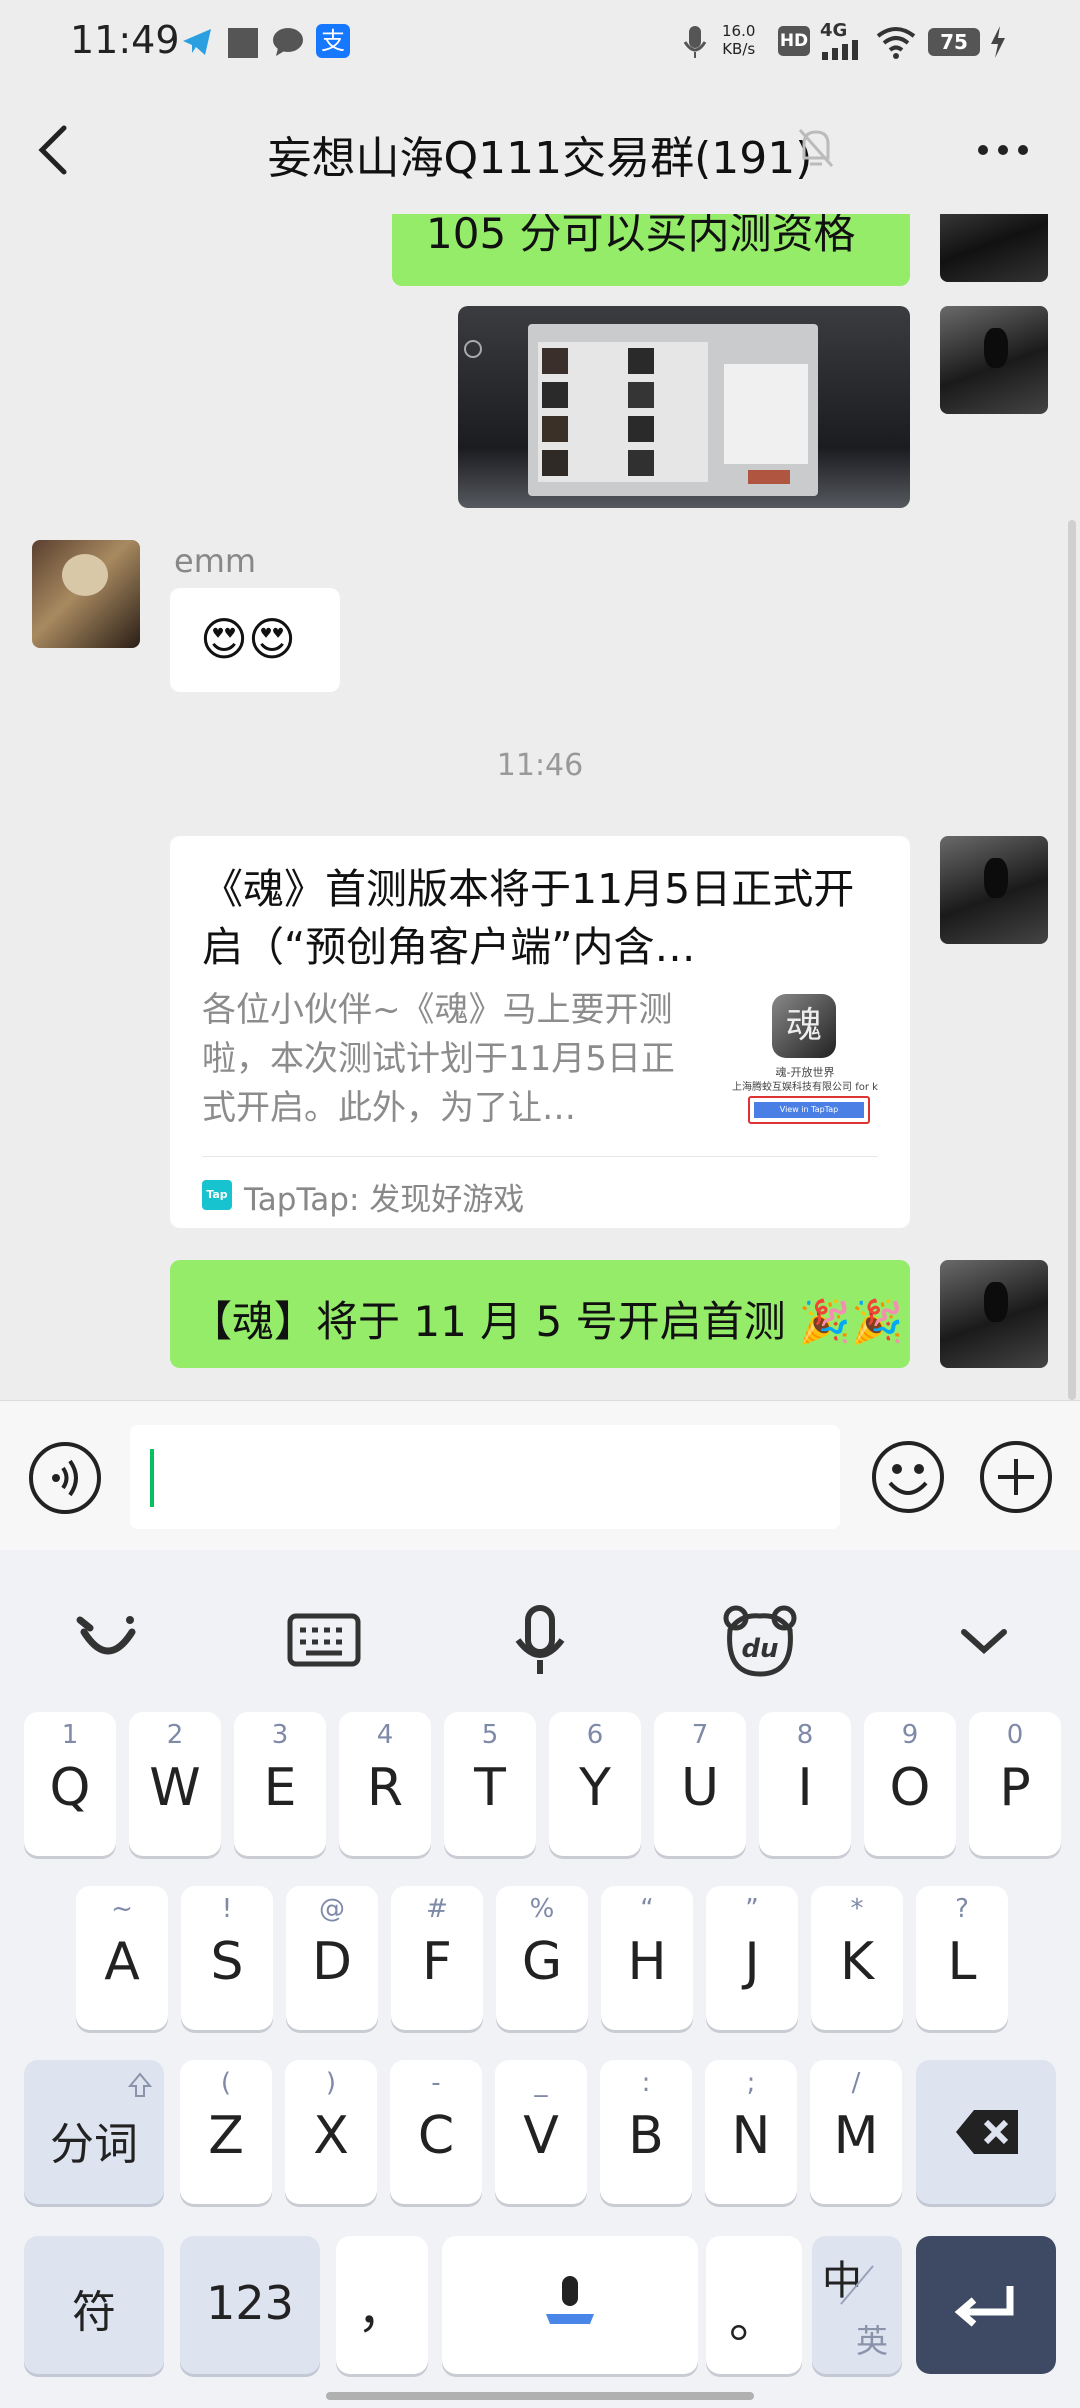 Image resolution: width=1080 pixels, height=2408 pixels. What do you see at coordinates (152, 1478) in the screenshot?
I see `text-caret` at bounding box center [152, 1478].